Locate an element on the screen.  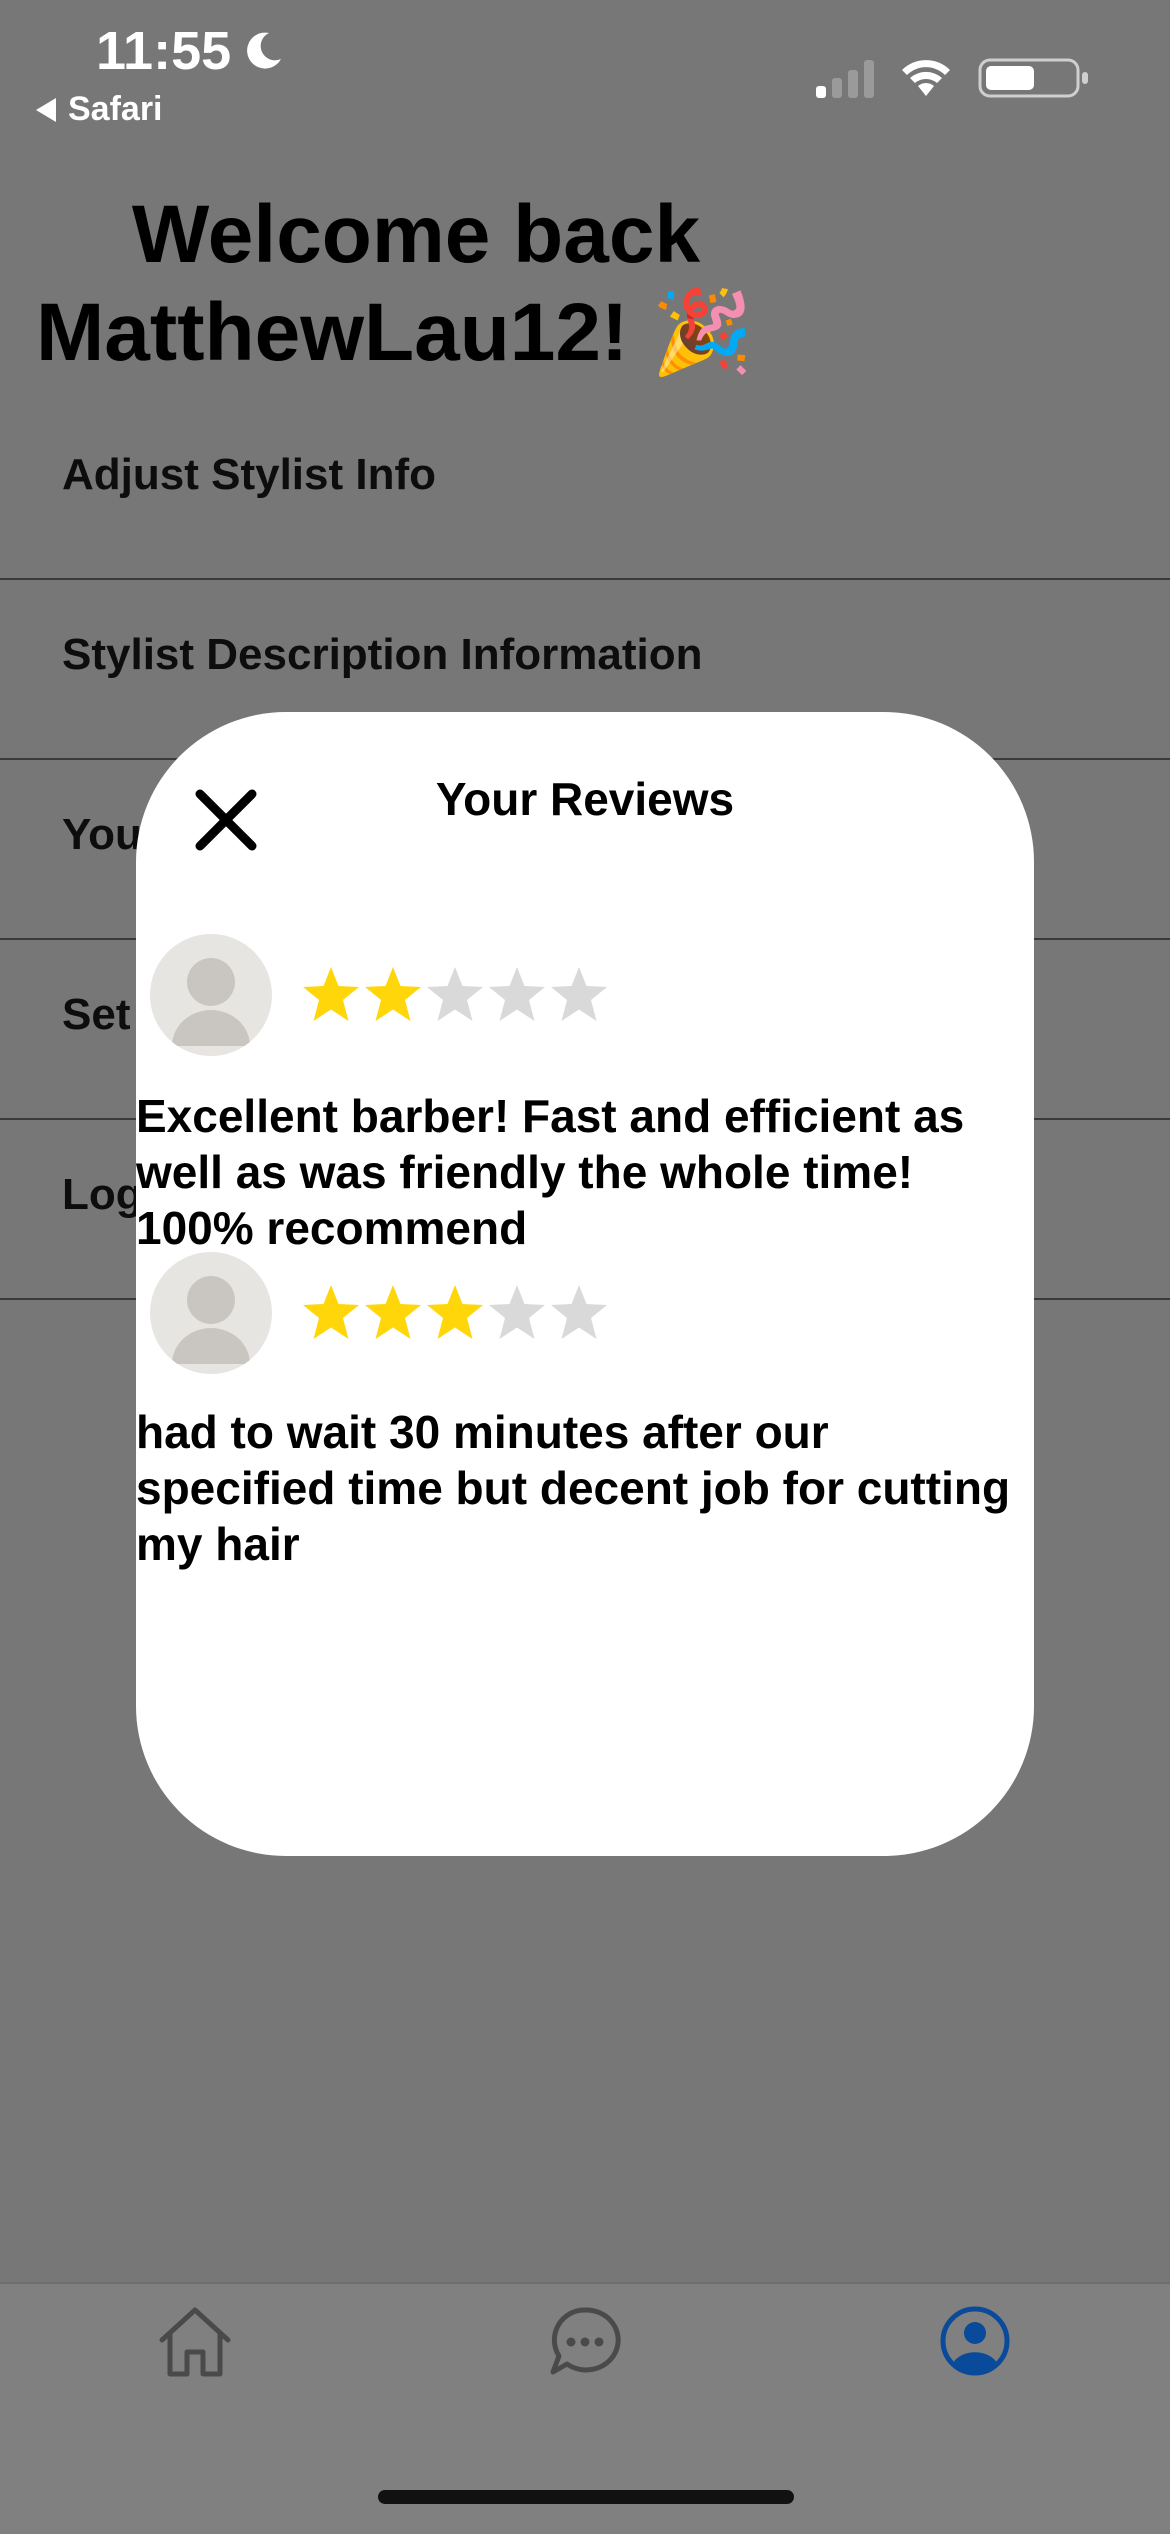
back-to-safari: Safari is located at coordinates (99, 109).